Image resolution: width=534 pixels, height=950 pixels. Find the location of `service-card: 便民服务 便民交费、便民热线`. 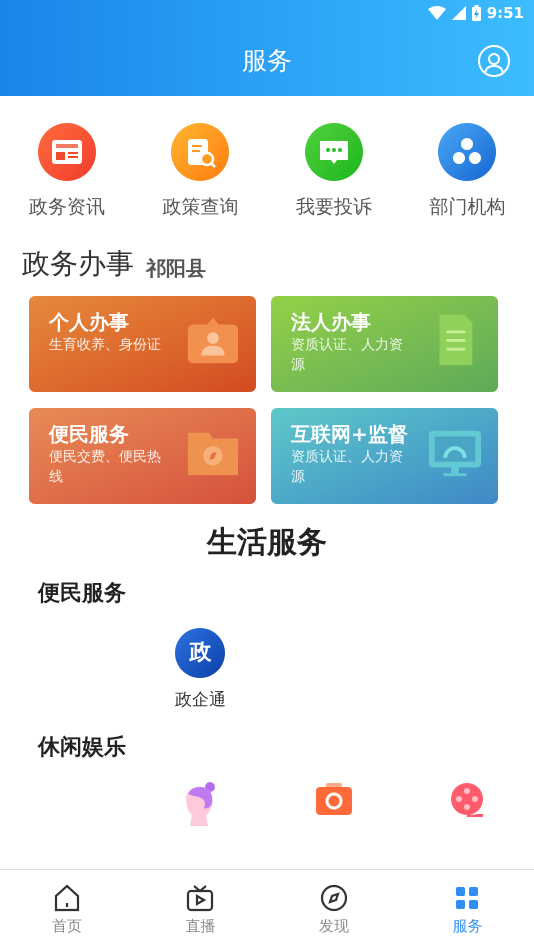

service-card: 便民服务 便民交费、便民热线 is located at coordinates (142, 456).